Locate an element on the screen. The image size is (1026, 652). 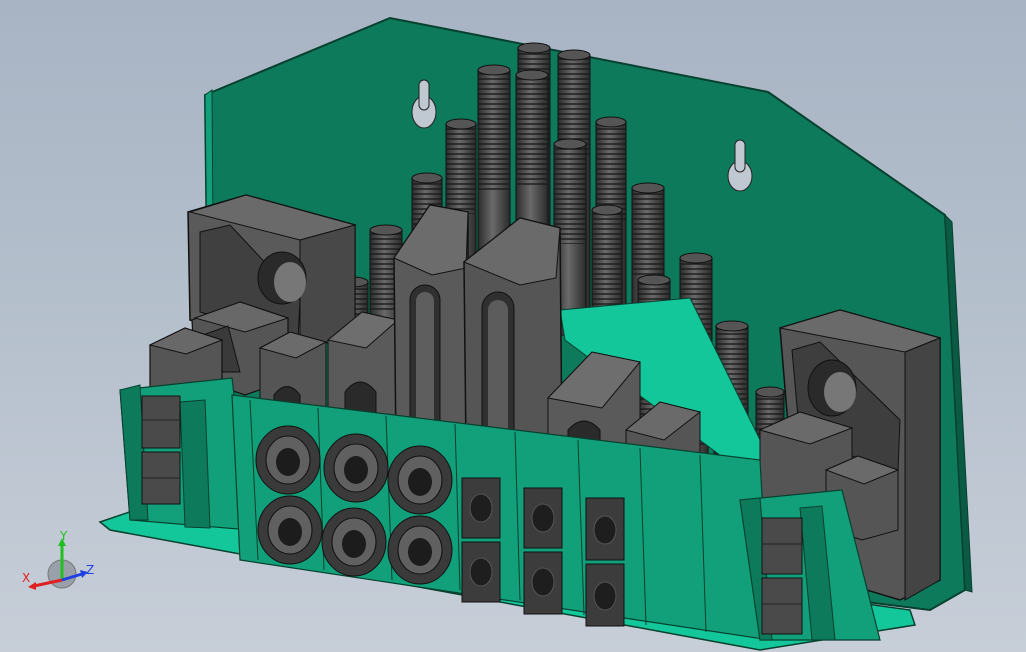
x-axis-label: X is located at coordinates (26, 578).